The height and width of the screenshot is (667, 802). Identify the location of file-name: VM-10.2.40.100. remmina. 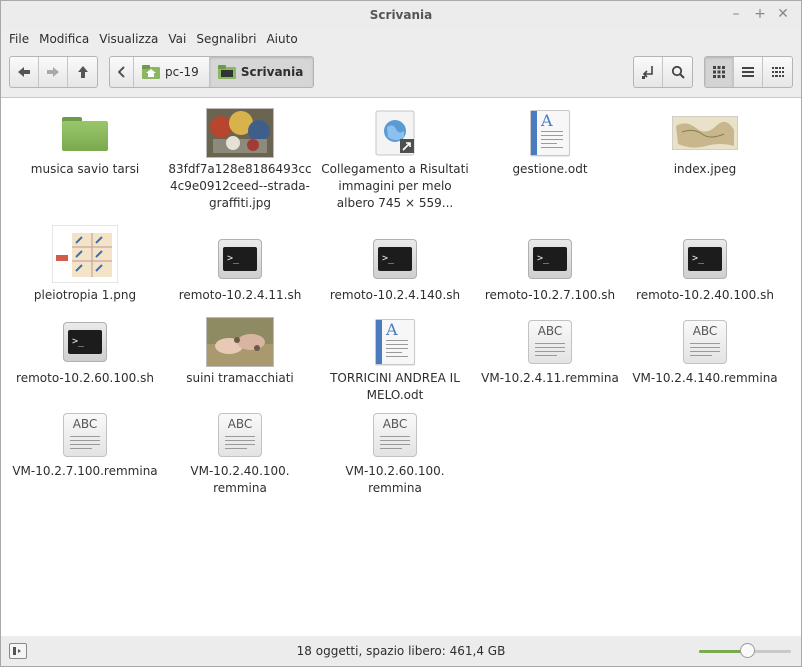
(240, 479).